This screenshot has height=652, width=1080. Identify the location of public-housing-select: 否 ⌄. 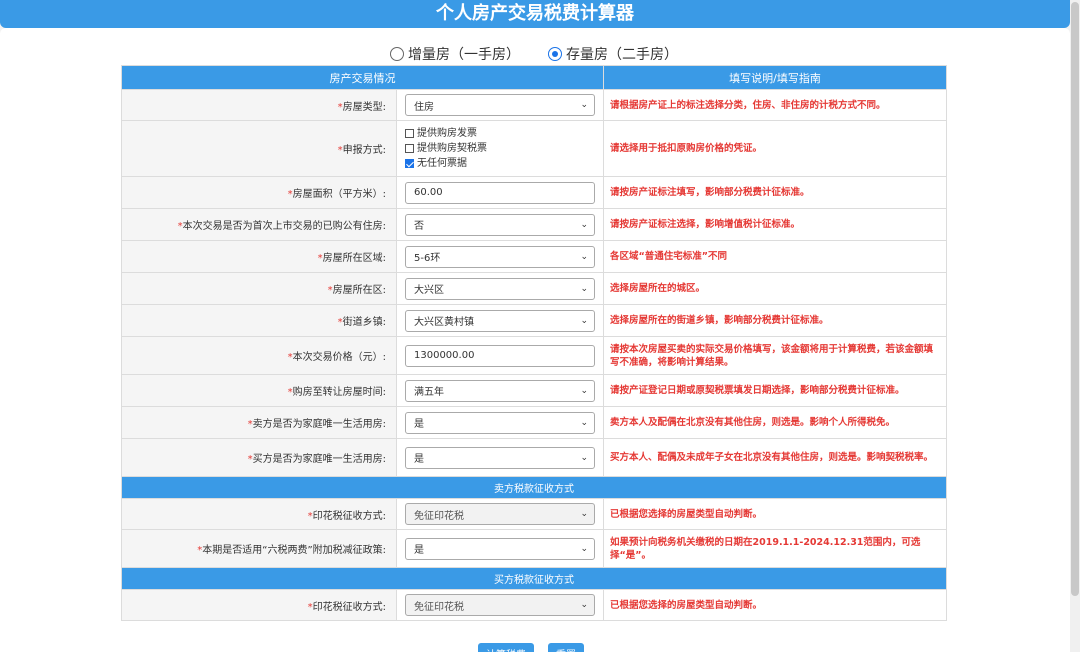
(500, 224).